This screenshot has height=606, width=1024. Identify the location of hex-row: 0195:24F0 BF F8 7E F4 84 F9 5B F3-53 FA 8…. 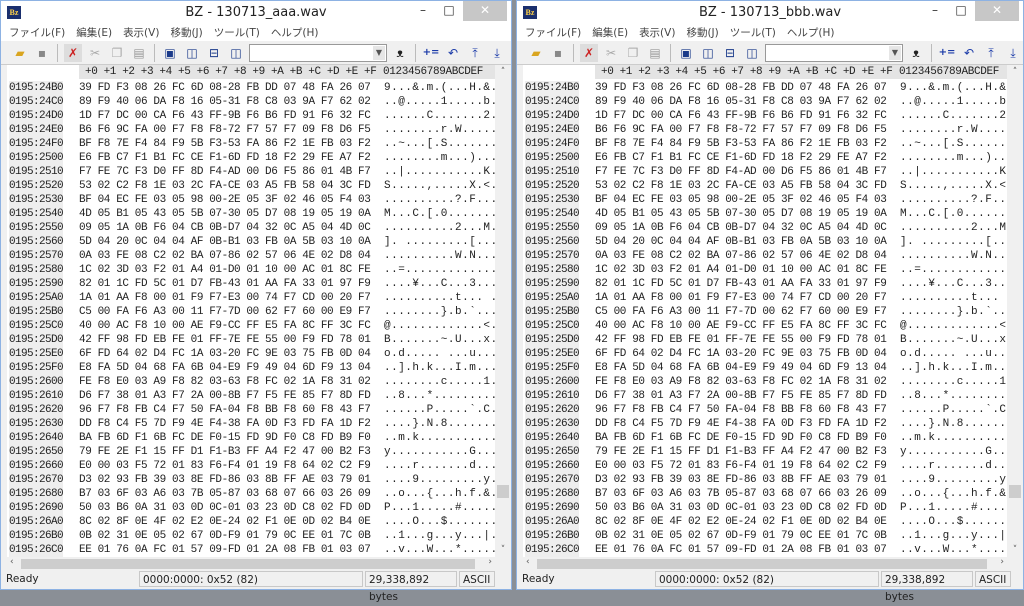
(765, 144).